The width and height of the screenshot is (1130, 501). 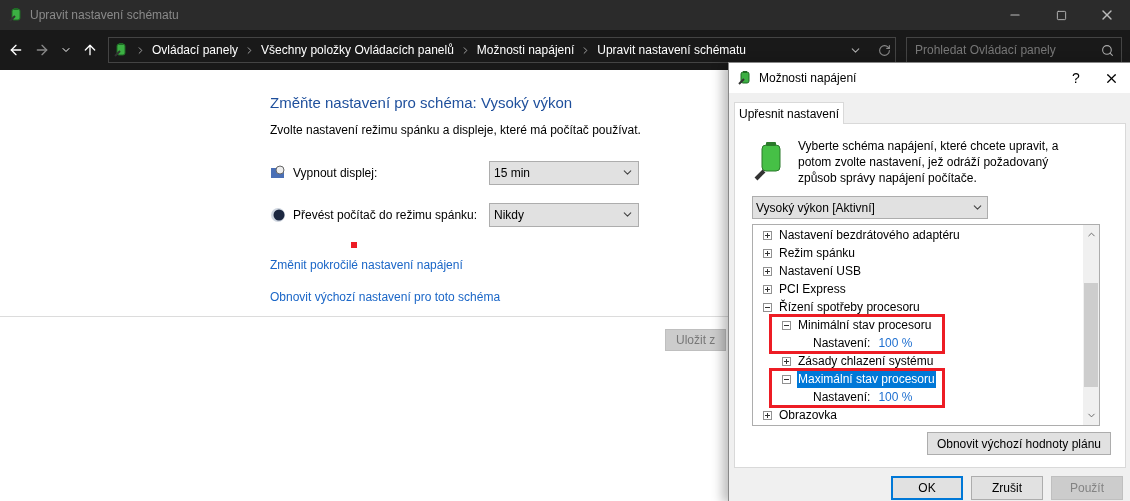 What do you see at coordinates (1061, 15) in the screenshot?
I see `maximize-icon` at bounding box center [1061, 15].